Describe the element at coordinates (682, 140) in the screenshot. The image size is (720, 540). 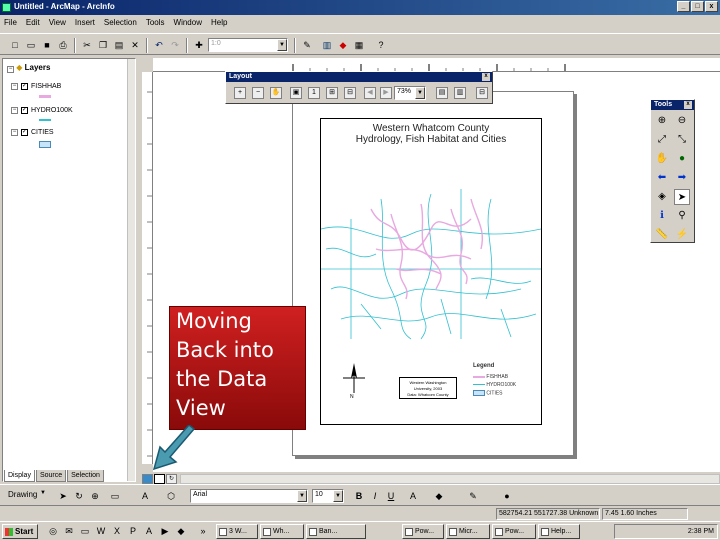
I see `fixed-zoom-out-icon: ⤡` at that location.